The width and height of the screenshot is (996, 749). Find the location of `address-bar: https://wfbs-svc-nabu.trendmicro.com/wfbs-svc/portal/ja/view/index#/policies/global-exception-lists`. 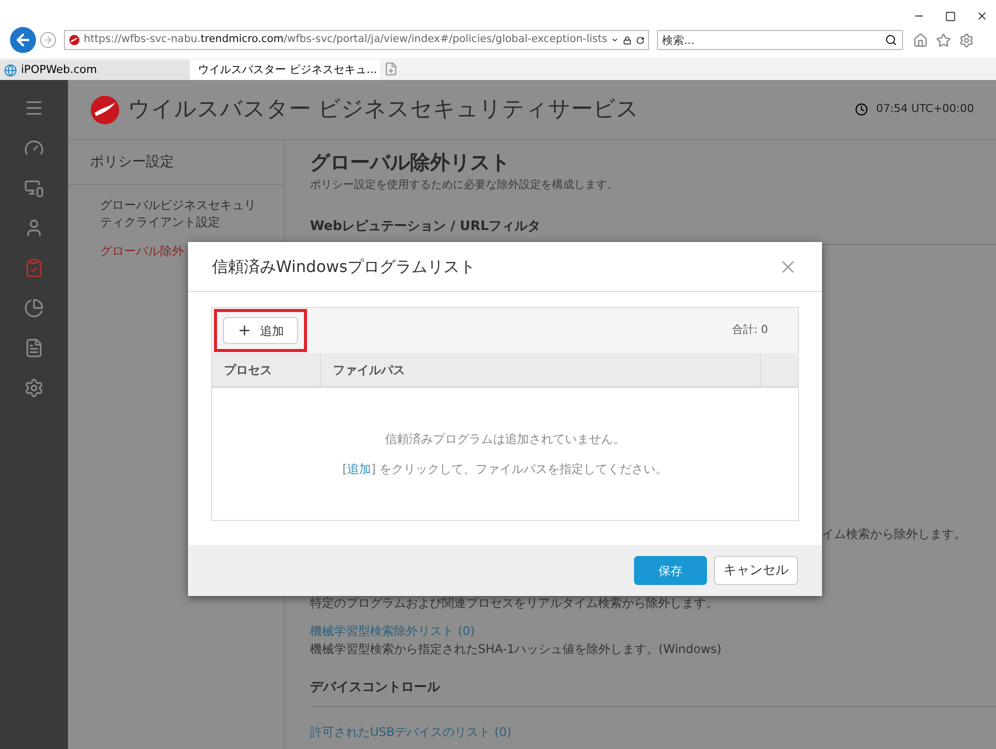

address-bar: https://wfbs-svc-nabu.trendmicro.com/wfbs-svc/portal/ja/view/index#/policies/global-exception-lists is located at coordinates (356, 40).